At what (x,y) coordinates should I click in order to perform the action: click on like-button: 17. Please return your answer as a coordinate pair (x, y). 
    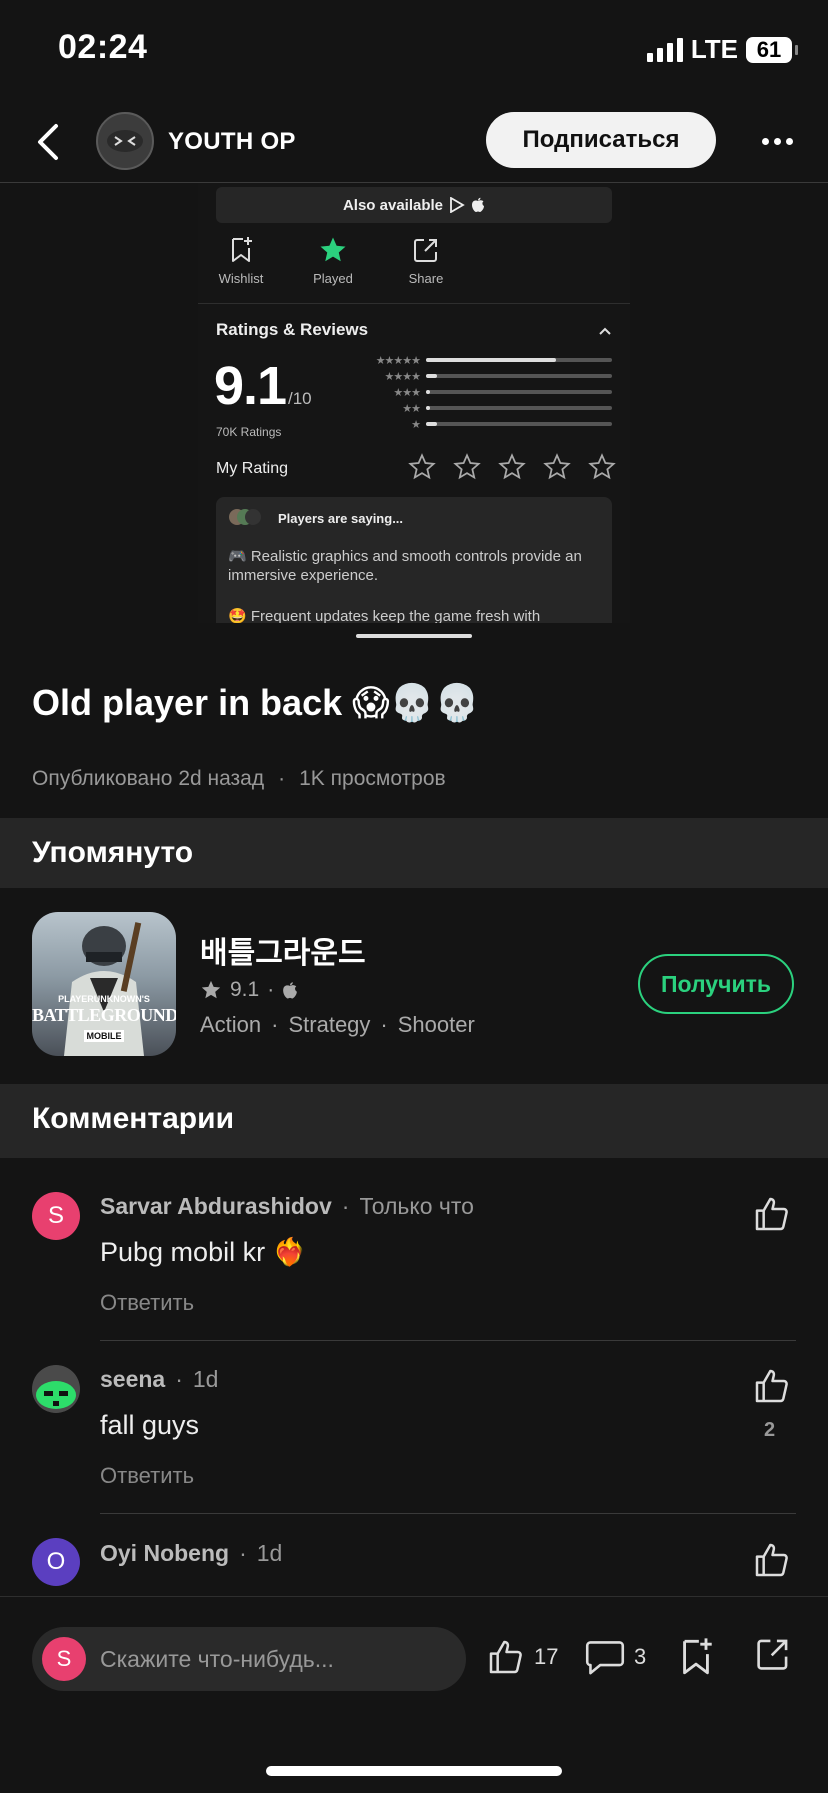
    Looking at the image, I should click on (522, 1657).